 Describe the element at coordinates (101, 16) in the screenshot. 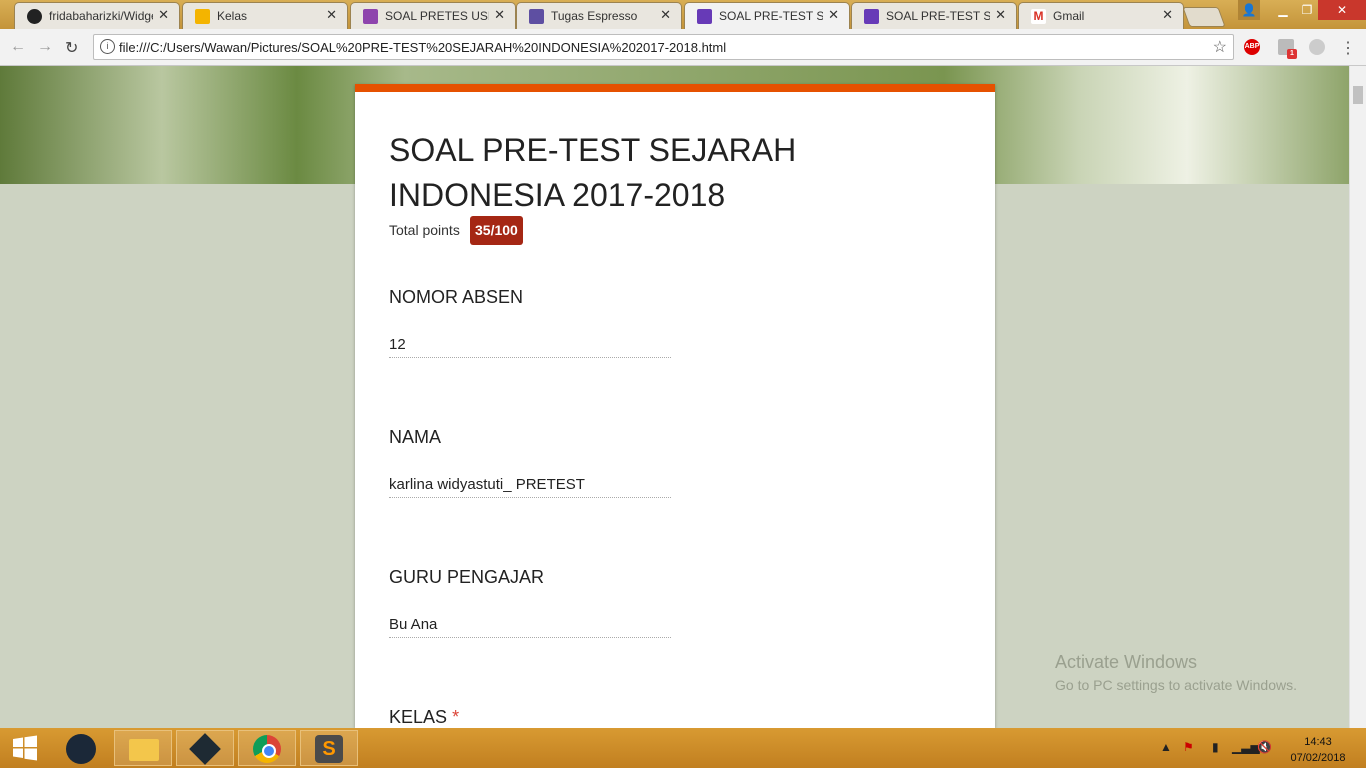

I see `tab-label: fridabaharizki/Widget` at that location.